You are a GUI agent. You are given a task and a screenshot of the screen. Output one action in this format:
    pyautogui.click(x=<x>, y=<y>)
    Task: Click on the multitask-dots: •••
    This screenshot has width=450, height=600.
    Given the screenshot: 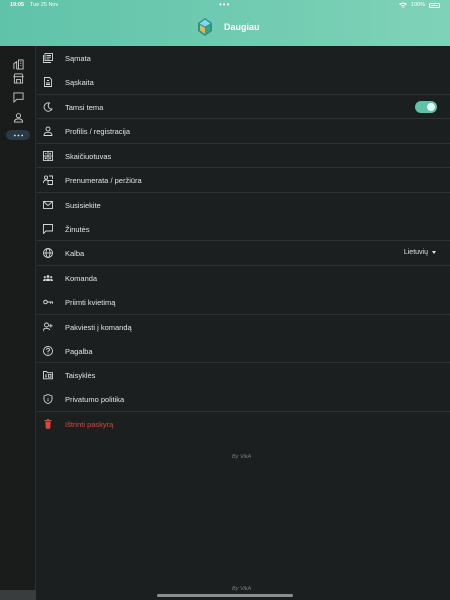 What is the action you would take?
    pyautogui.click(x=224, y=5)
    